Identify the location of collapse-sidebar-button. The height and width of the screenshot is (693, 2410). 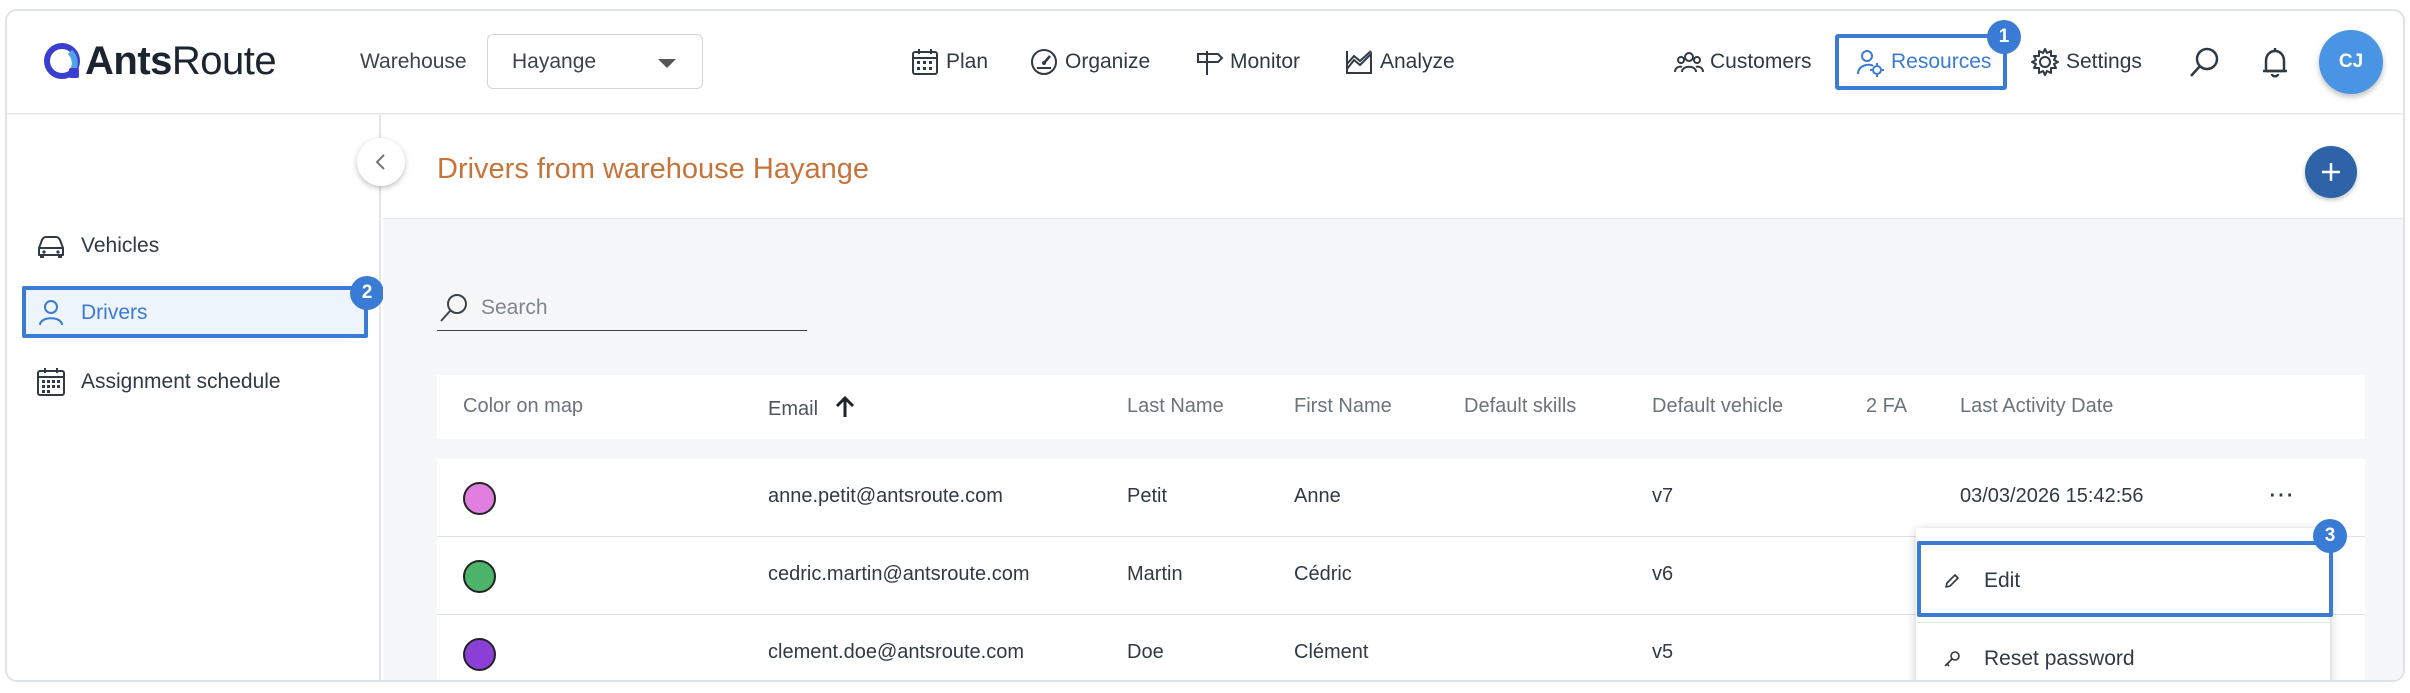
(381, 162).